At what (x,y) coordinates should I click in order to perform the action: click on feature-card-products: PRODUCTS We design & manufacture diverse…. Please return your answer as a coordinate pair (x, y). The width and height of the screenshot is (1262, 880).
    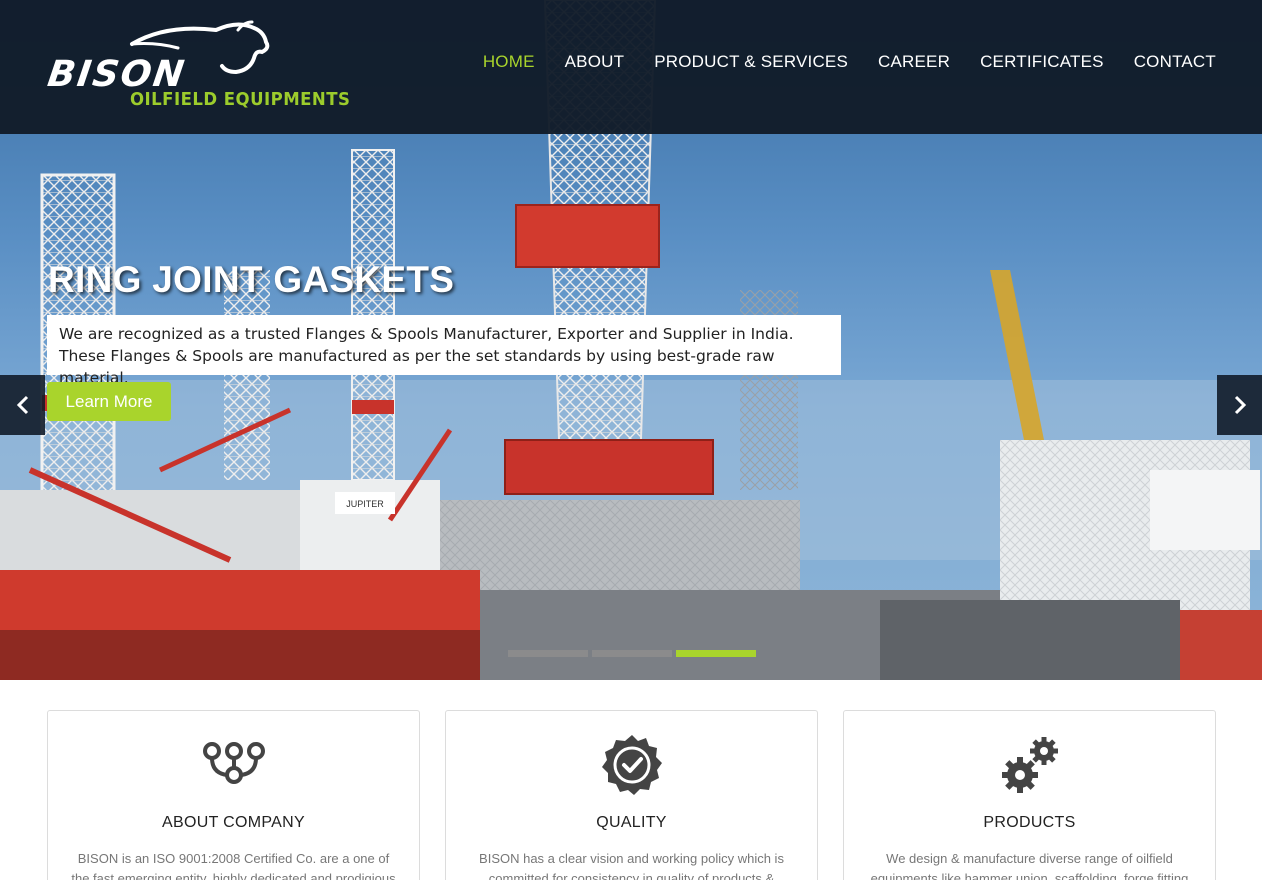
    Looking at the image, I should click on (1029, 795).